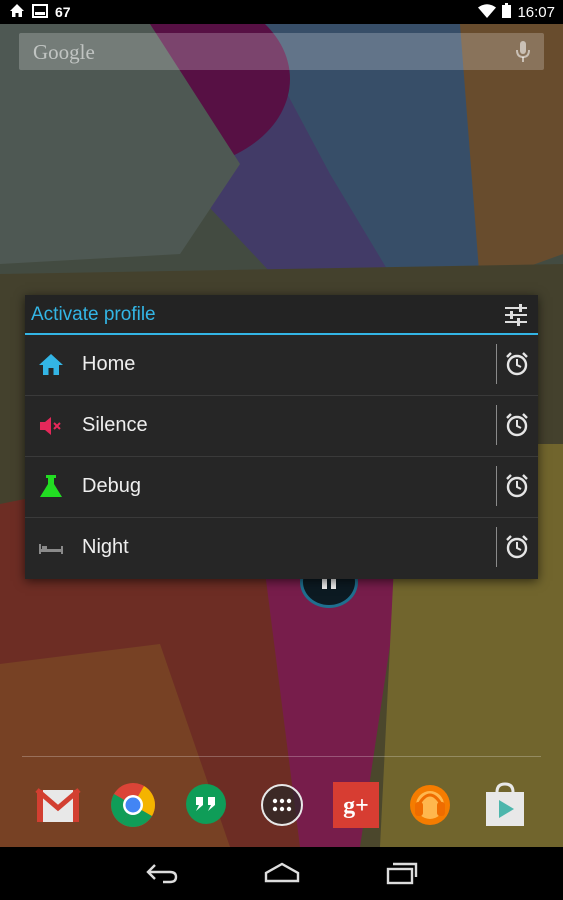 Image resolution: width=563 pixels, height=900 pixels. Describe the element at coordinates (281, 487) in the screenshot. I see `profile-row-debug: Debug` at that location.